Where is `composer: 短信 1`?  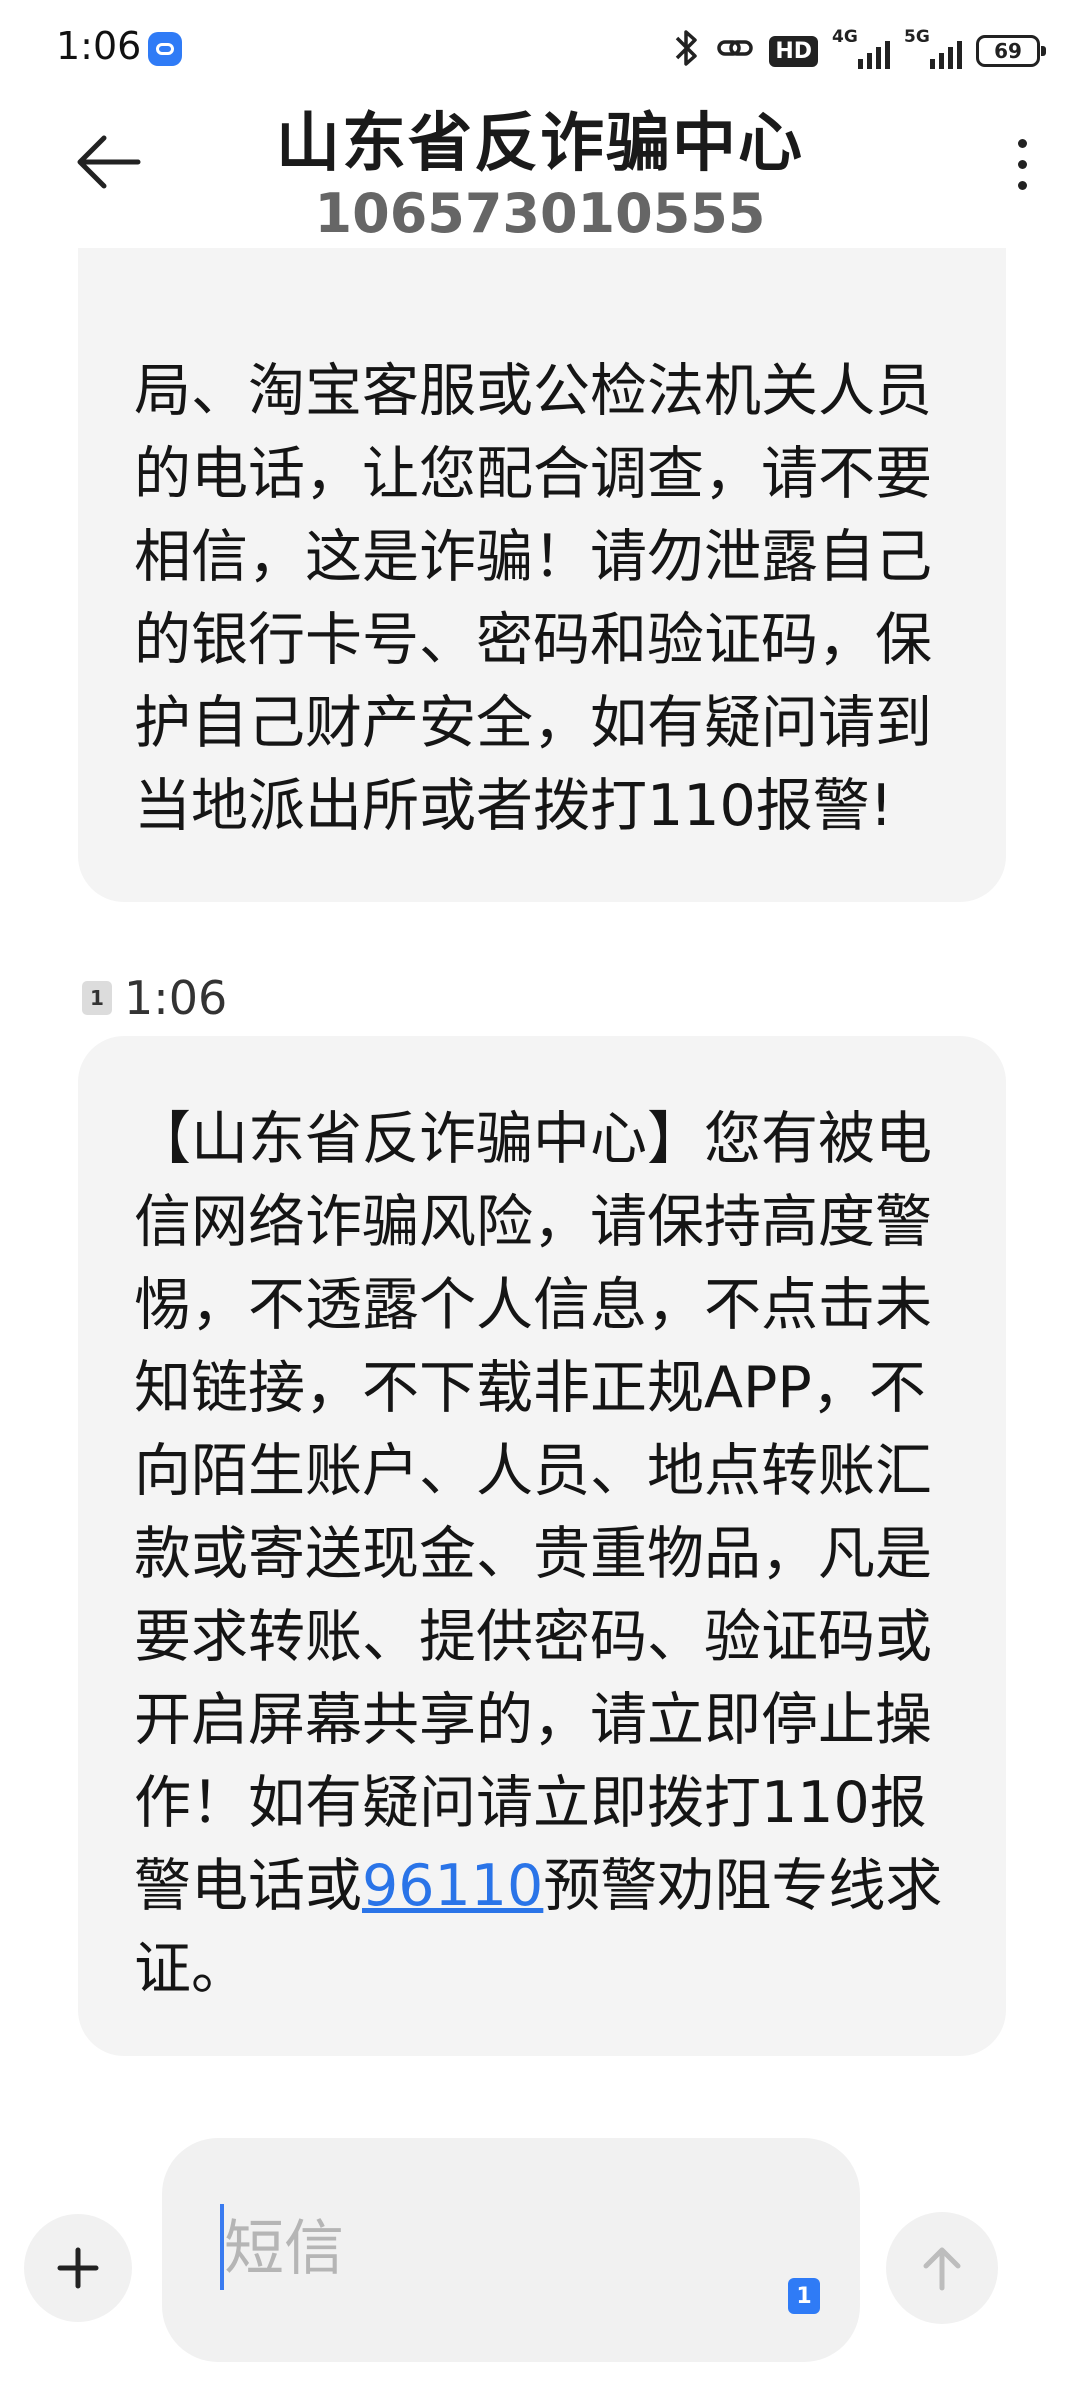
composer: 短信 1 is located at coordinates (540, 2260).